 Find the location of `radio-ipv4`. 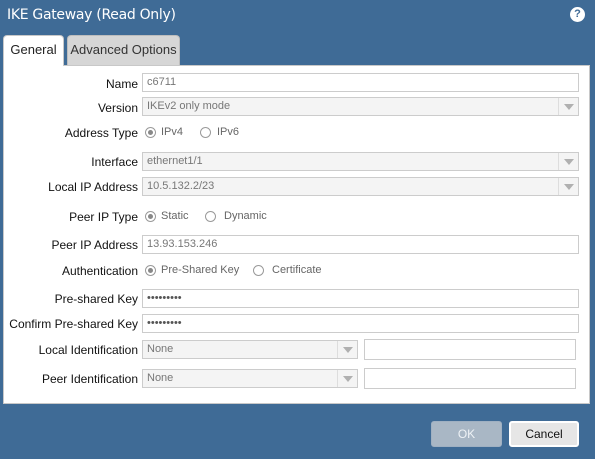

radio-ipv4 is located at coordinates (150, 132).